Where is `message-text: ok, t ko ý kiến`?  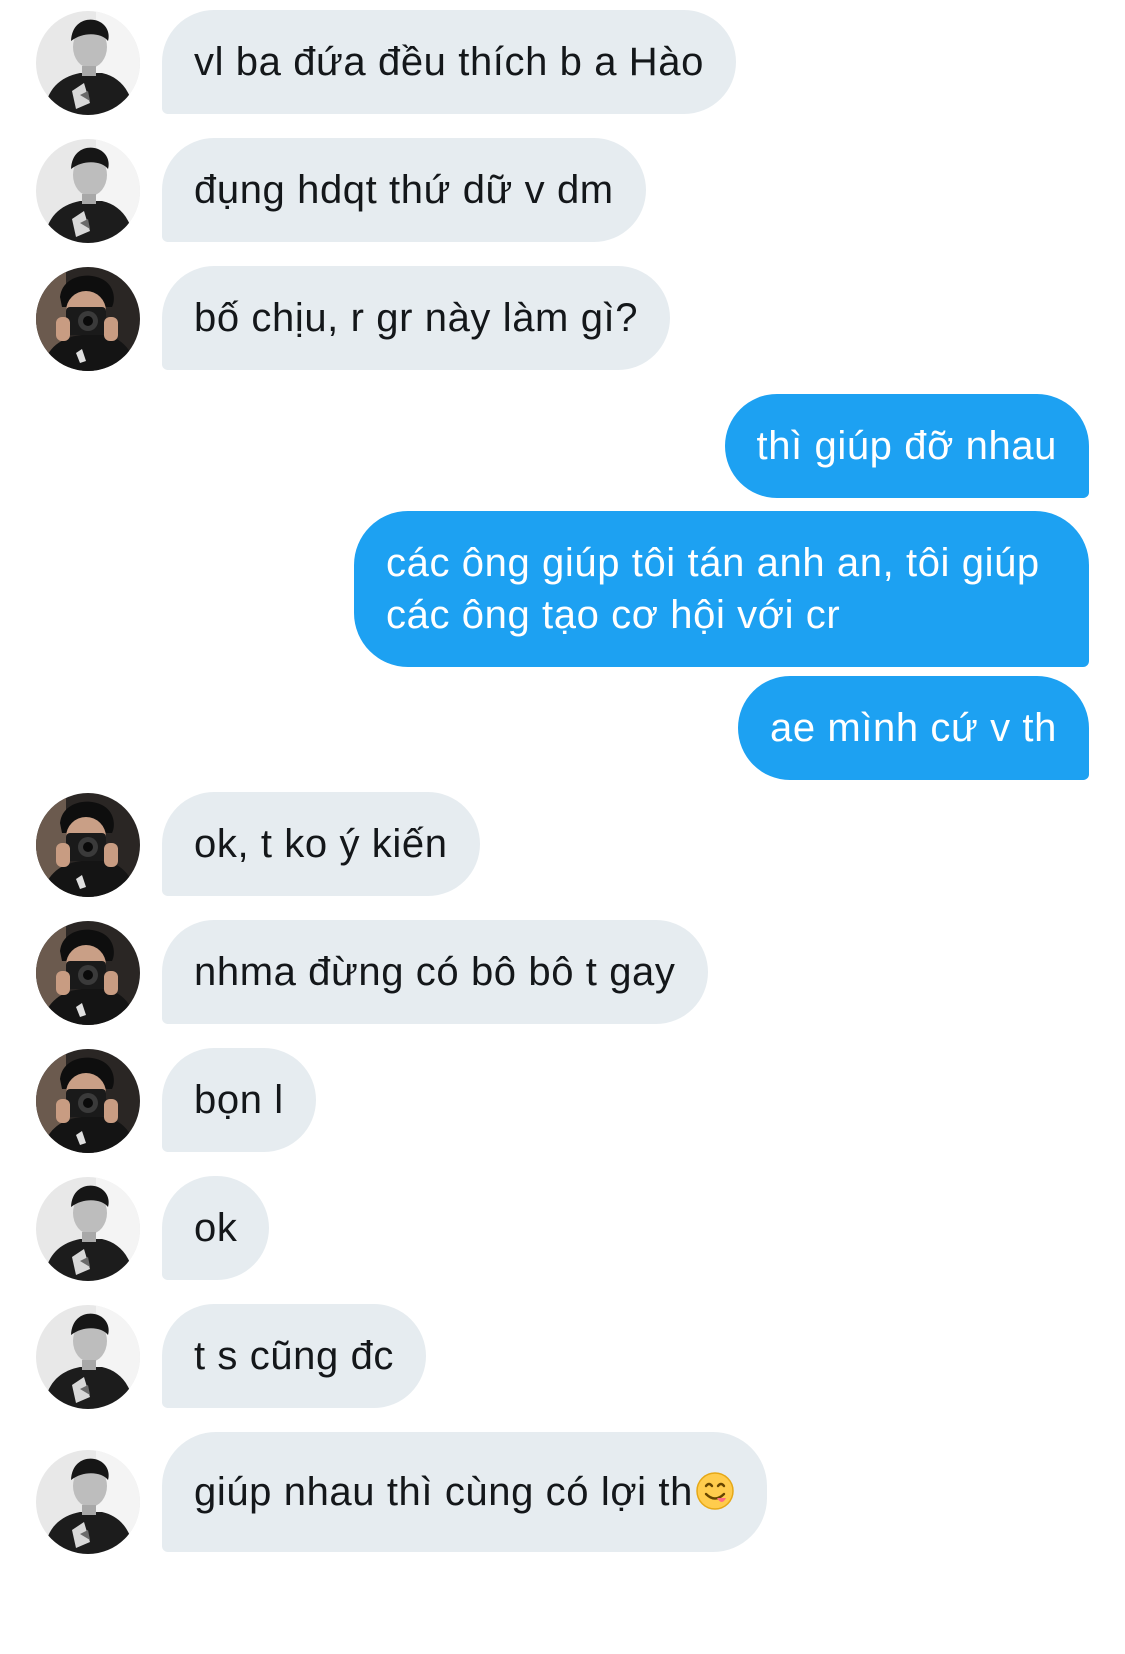 message-text: ok, t ko ý kiến is located at coordinates (321, 844).